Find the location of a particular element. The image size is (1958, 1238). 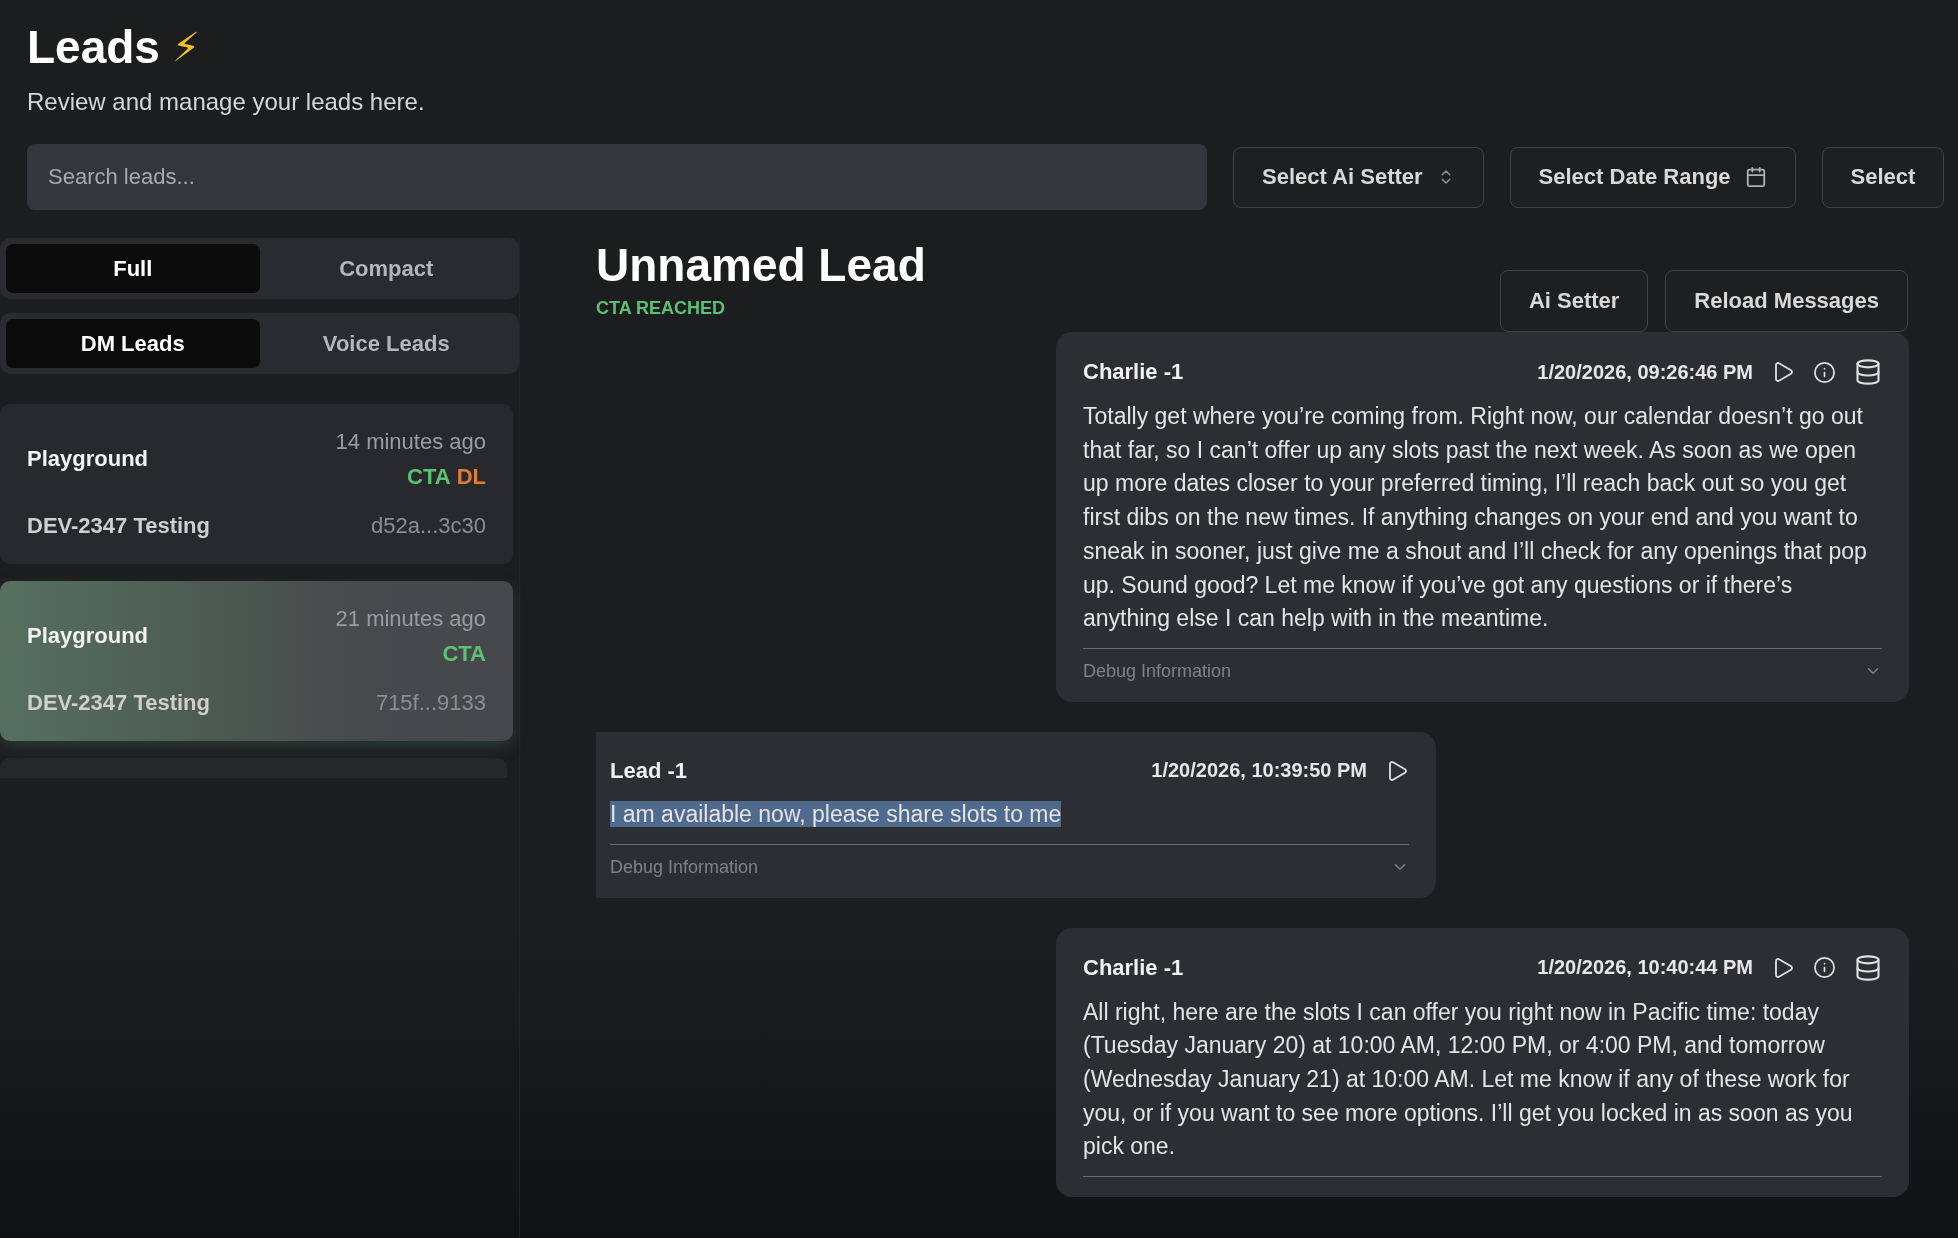

filter-dropdown: Select Date Range is located at coordinates (1652, 177).